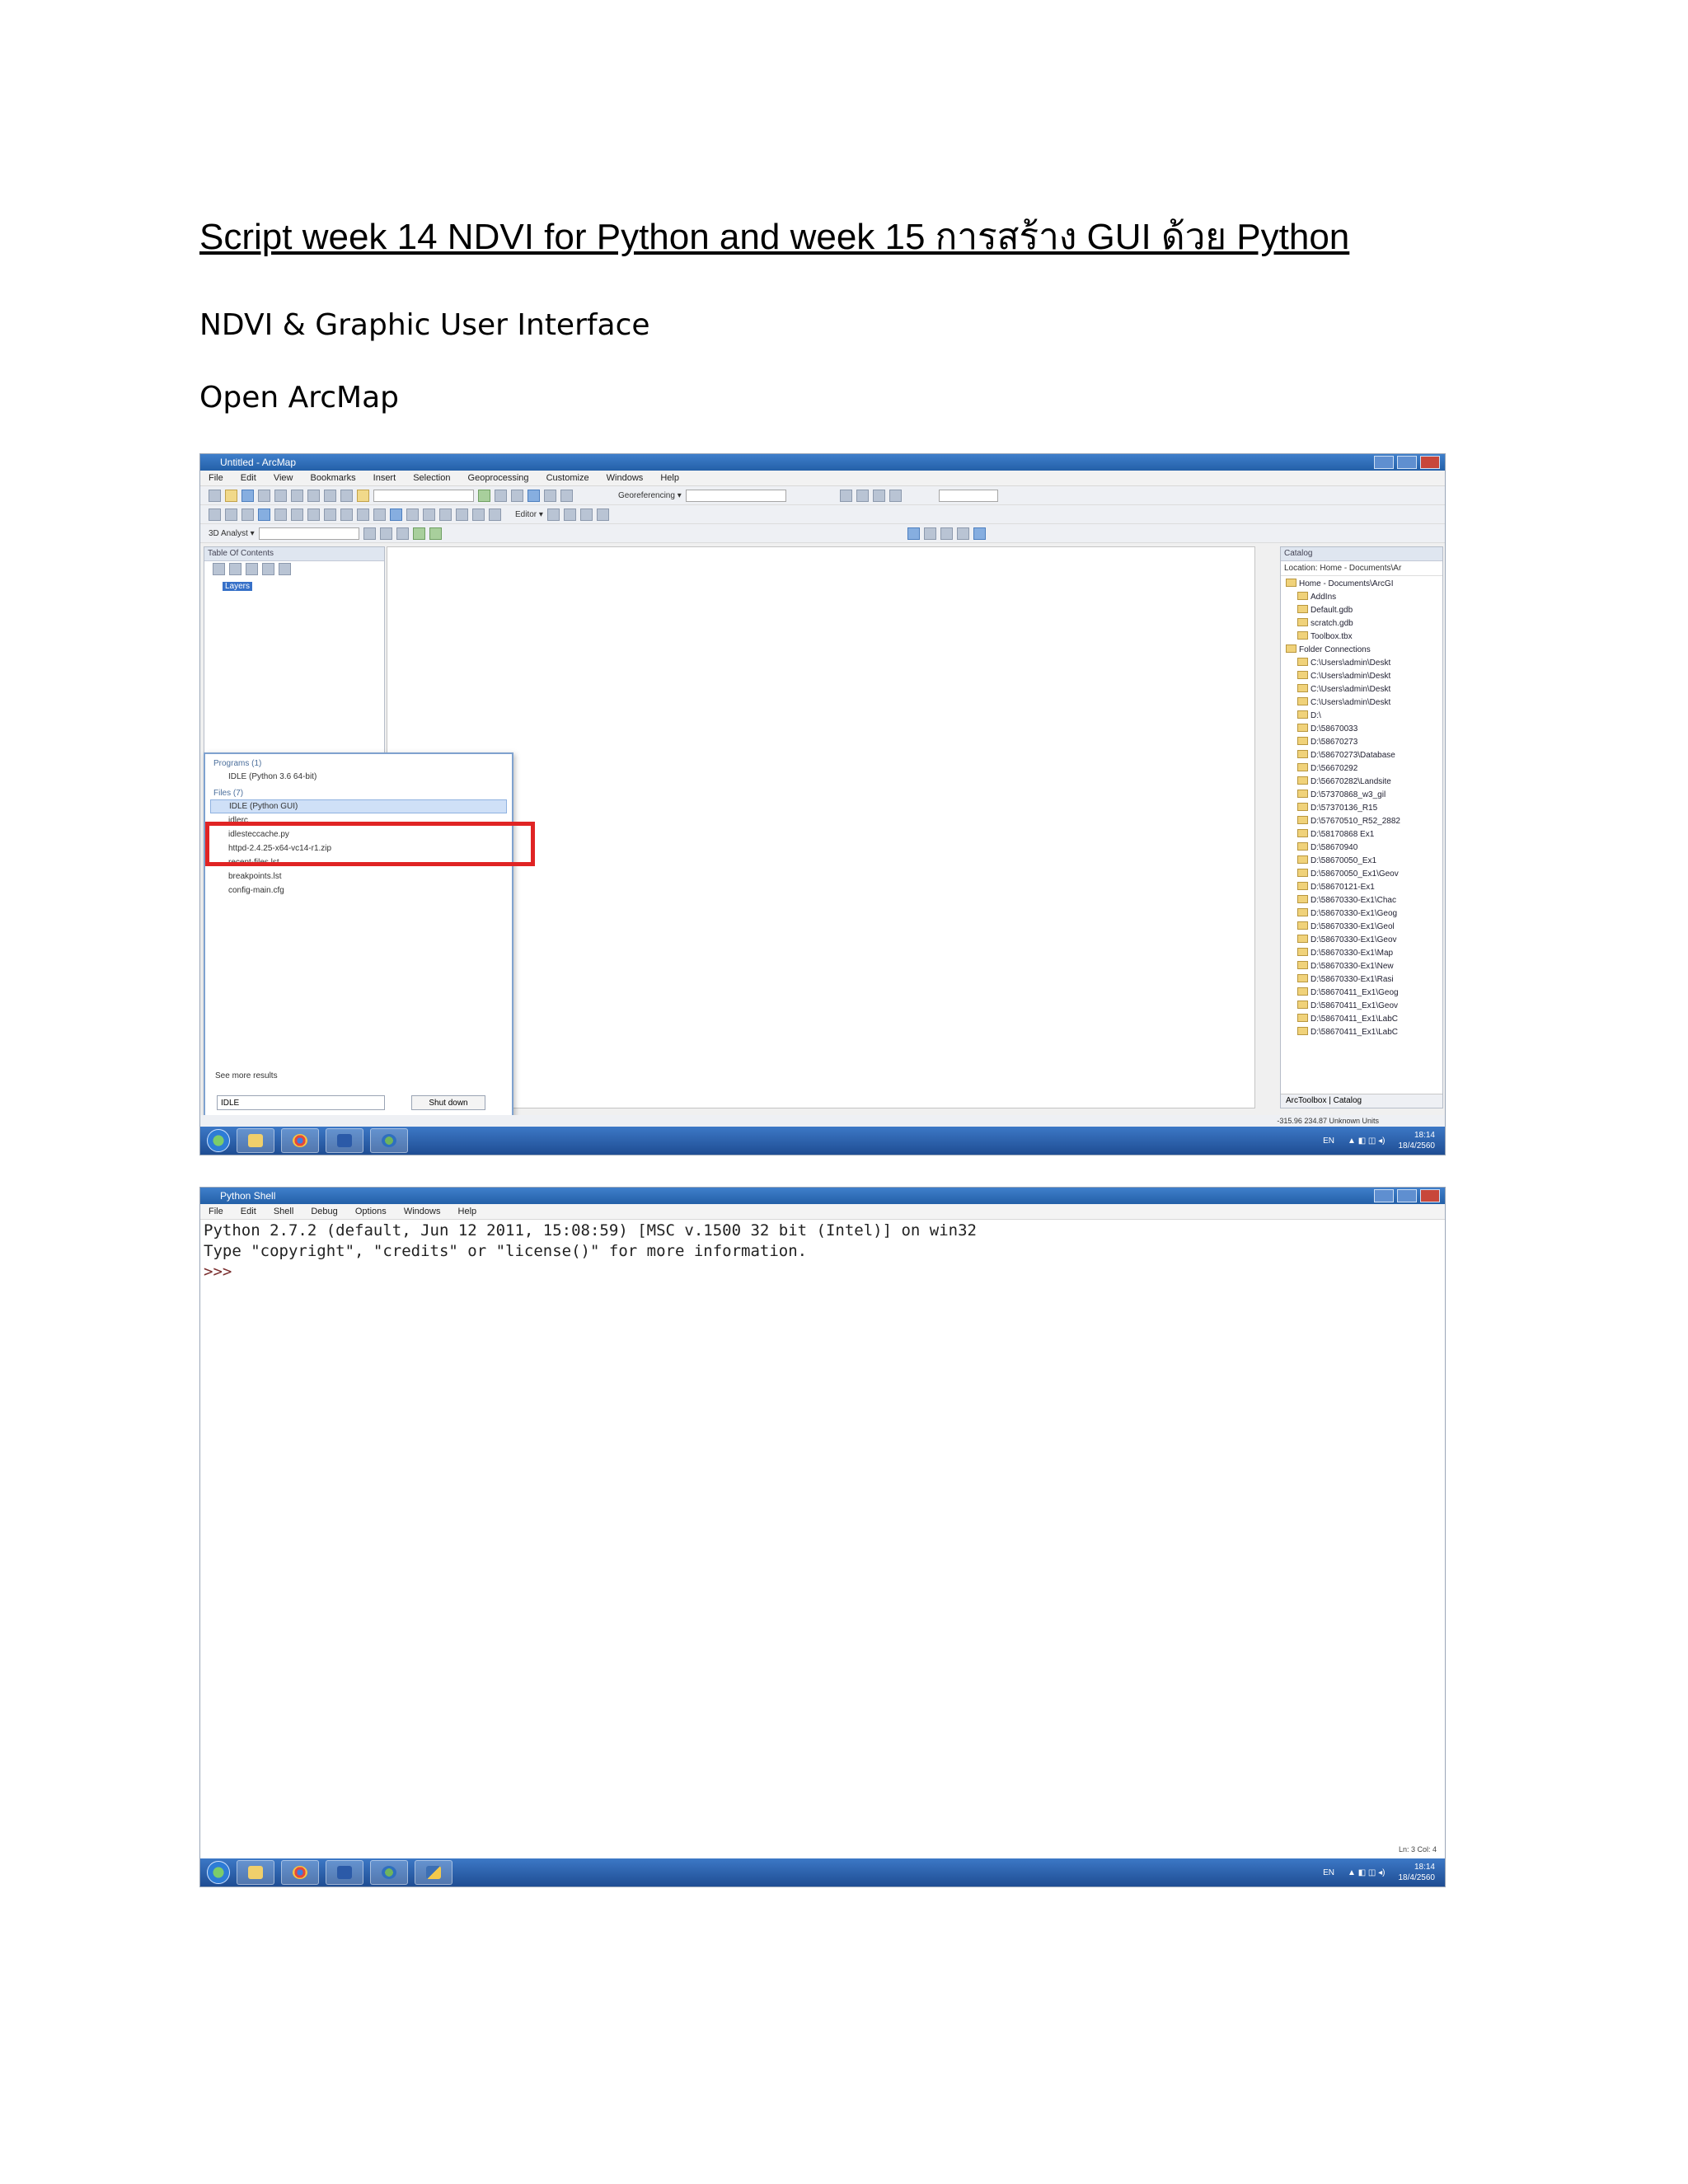 This screenshot has height=2184, width=1688. What do you see at coordinates (301, 1102) in the screenshot?
I see `start-search-input: IDLE` at bounding box center [301, 1102].